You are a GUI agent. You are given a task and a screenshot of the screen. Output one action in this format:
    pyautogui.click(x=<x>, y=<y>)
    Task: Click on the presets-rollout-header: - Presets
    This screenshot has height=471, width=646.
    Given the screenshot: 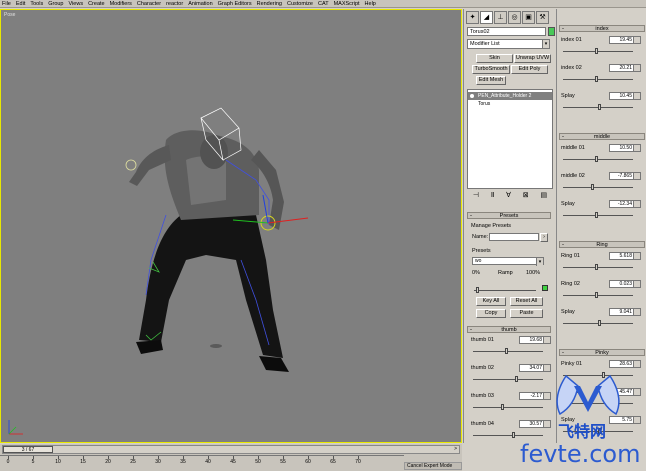 What is the action you would take?
    pyautogui.click(x=509, y=215)
    